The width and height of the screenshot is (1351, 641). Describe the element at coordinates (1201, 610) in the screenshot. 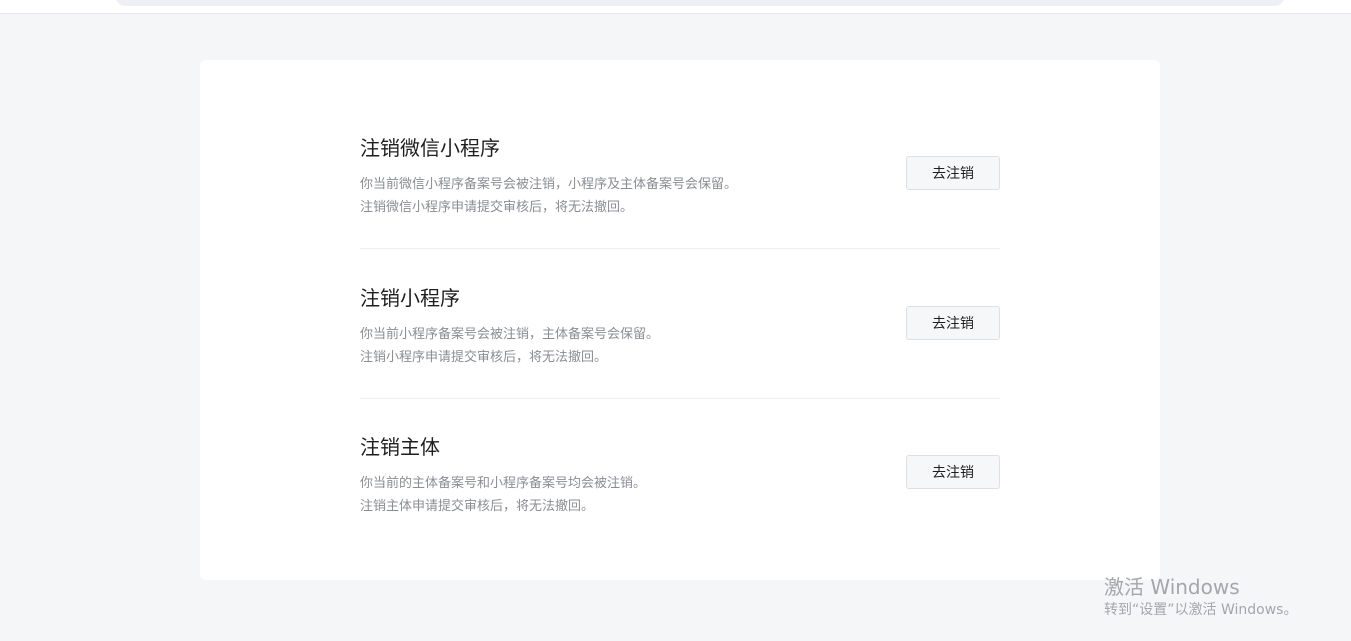

I see `watermark-subtitle: 转到“设置”以激活 Windows。` at that location.